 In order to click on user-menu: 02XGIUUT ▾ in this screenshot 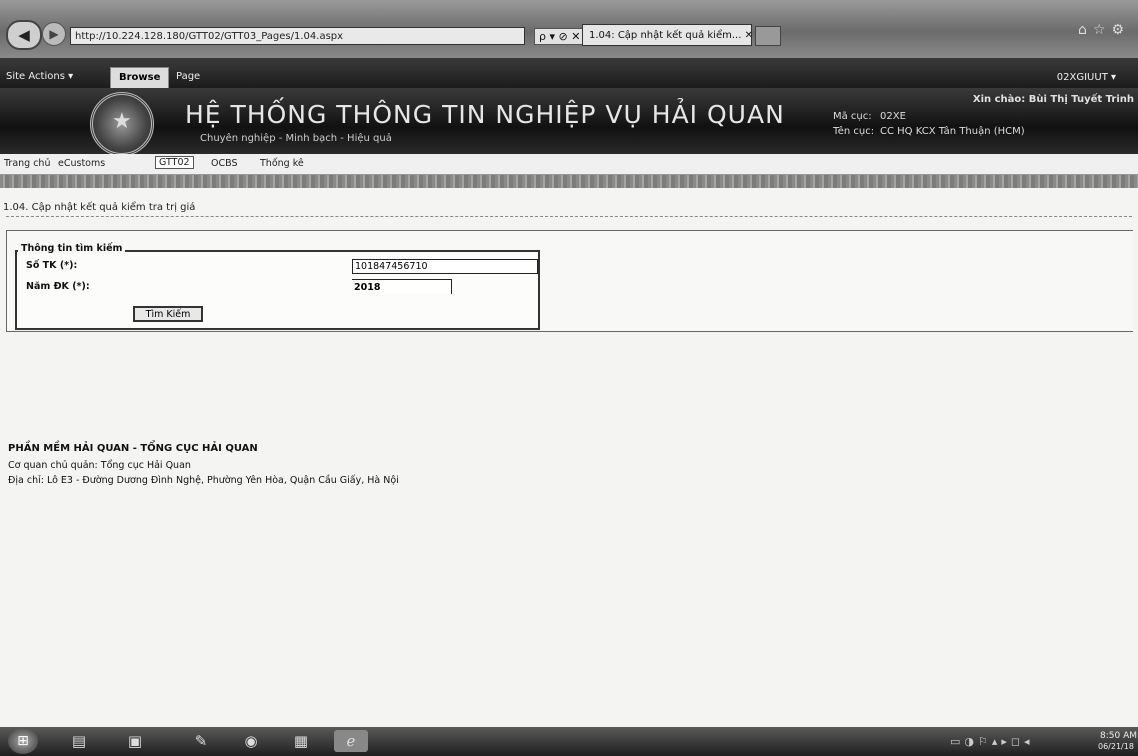, I will do `click(1086, 77)`.